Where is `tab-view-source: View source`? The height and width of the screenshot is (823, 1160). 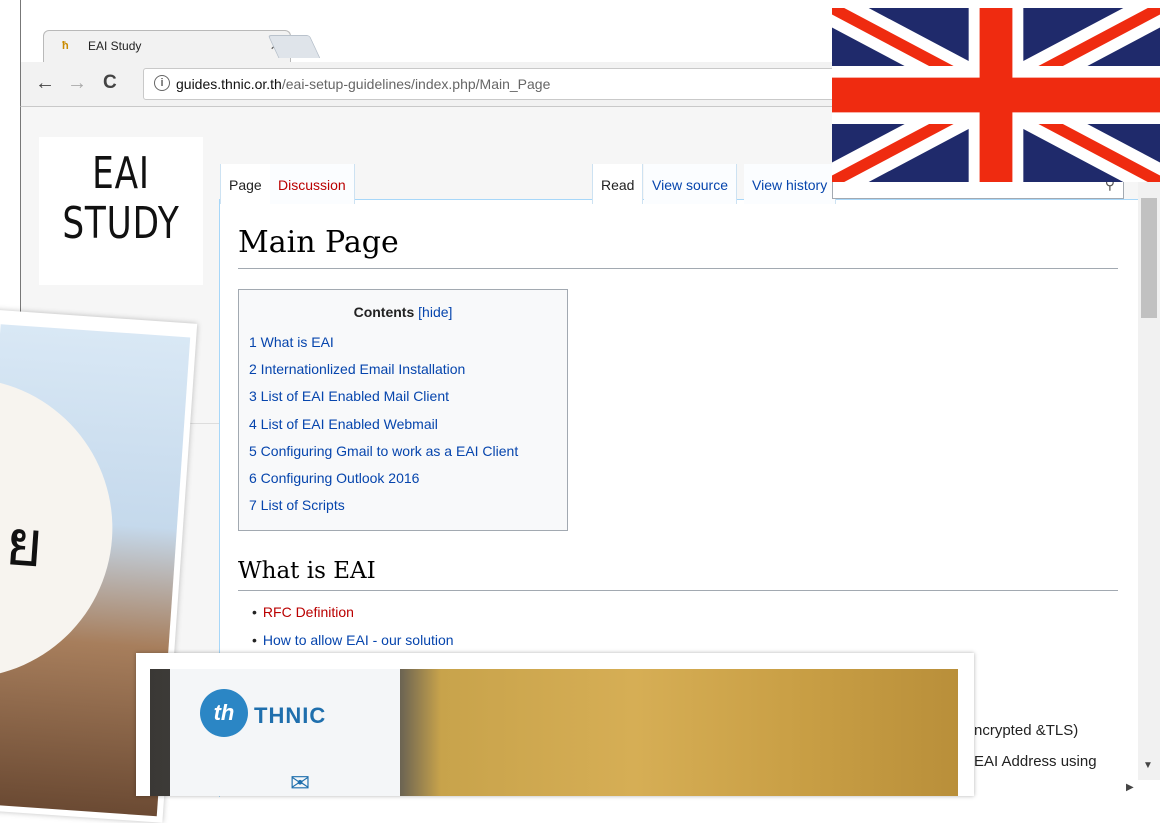
tab-view-source: View source is located at coordinates (691, 184).